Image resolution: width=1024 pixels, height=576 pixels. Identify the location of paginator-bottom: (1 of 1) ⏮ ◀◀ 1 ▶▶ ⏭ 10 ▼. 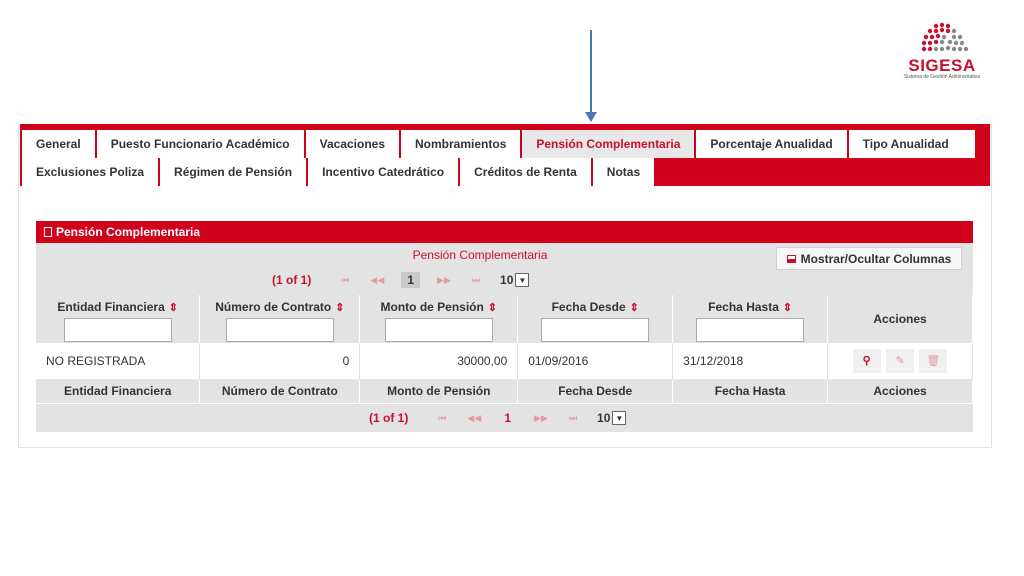
(498, 418).